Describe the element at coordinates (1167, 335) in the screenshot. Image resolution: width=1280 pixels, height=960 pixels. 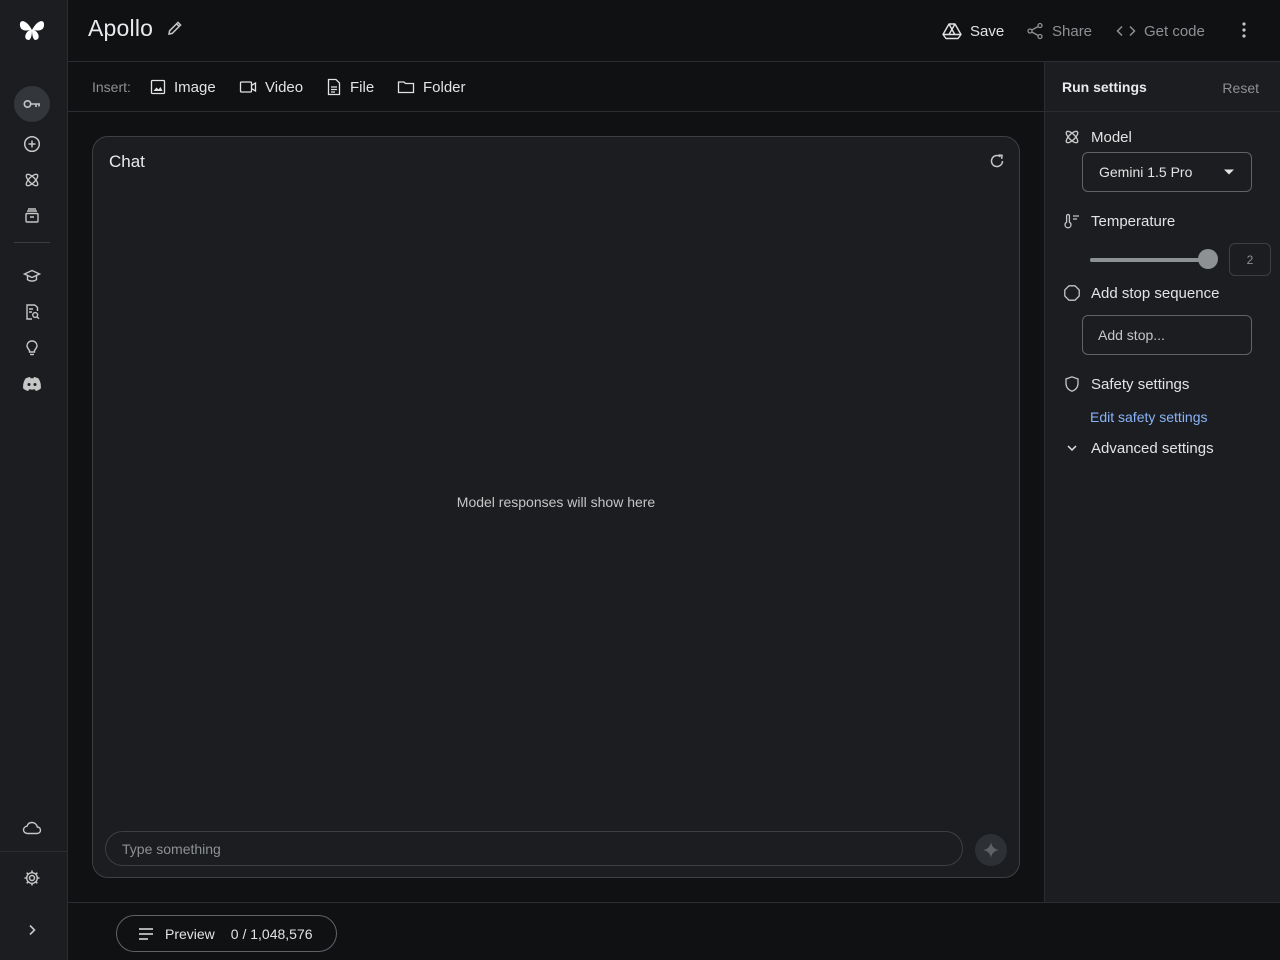
I see `stop-sequence-input` at that location.